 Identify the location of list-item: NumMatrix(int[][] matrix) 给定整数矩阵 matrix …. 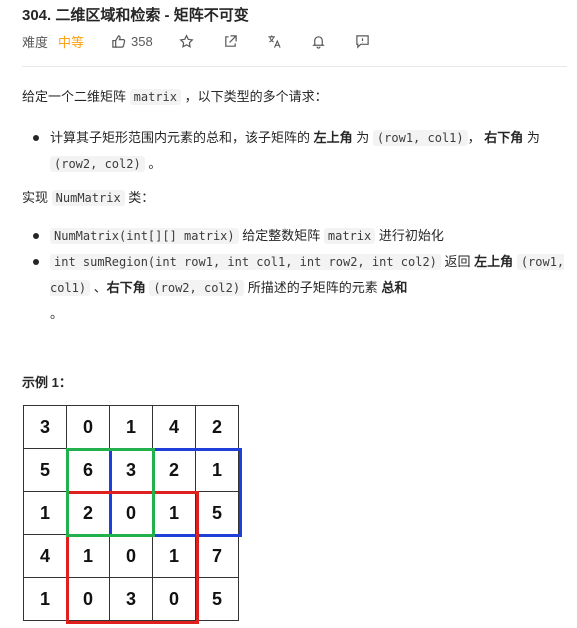
(300, 236).